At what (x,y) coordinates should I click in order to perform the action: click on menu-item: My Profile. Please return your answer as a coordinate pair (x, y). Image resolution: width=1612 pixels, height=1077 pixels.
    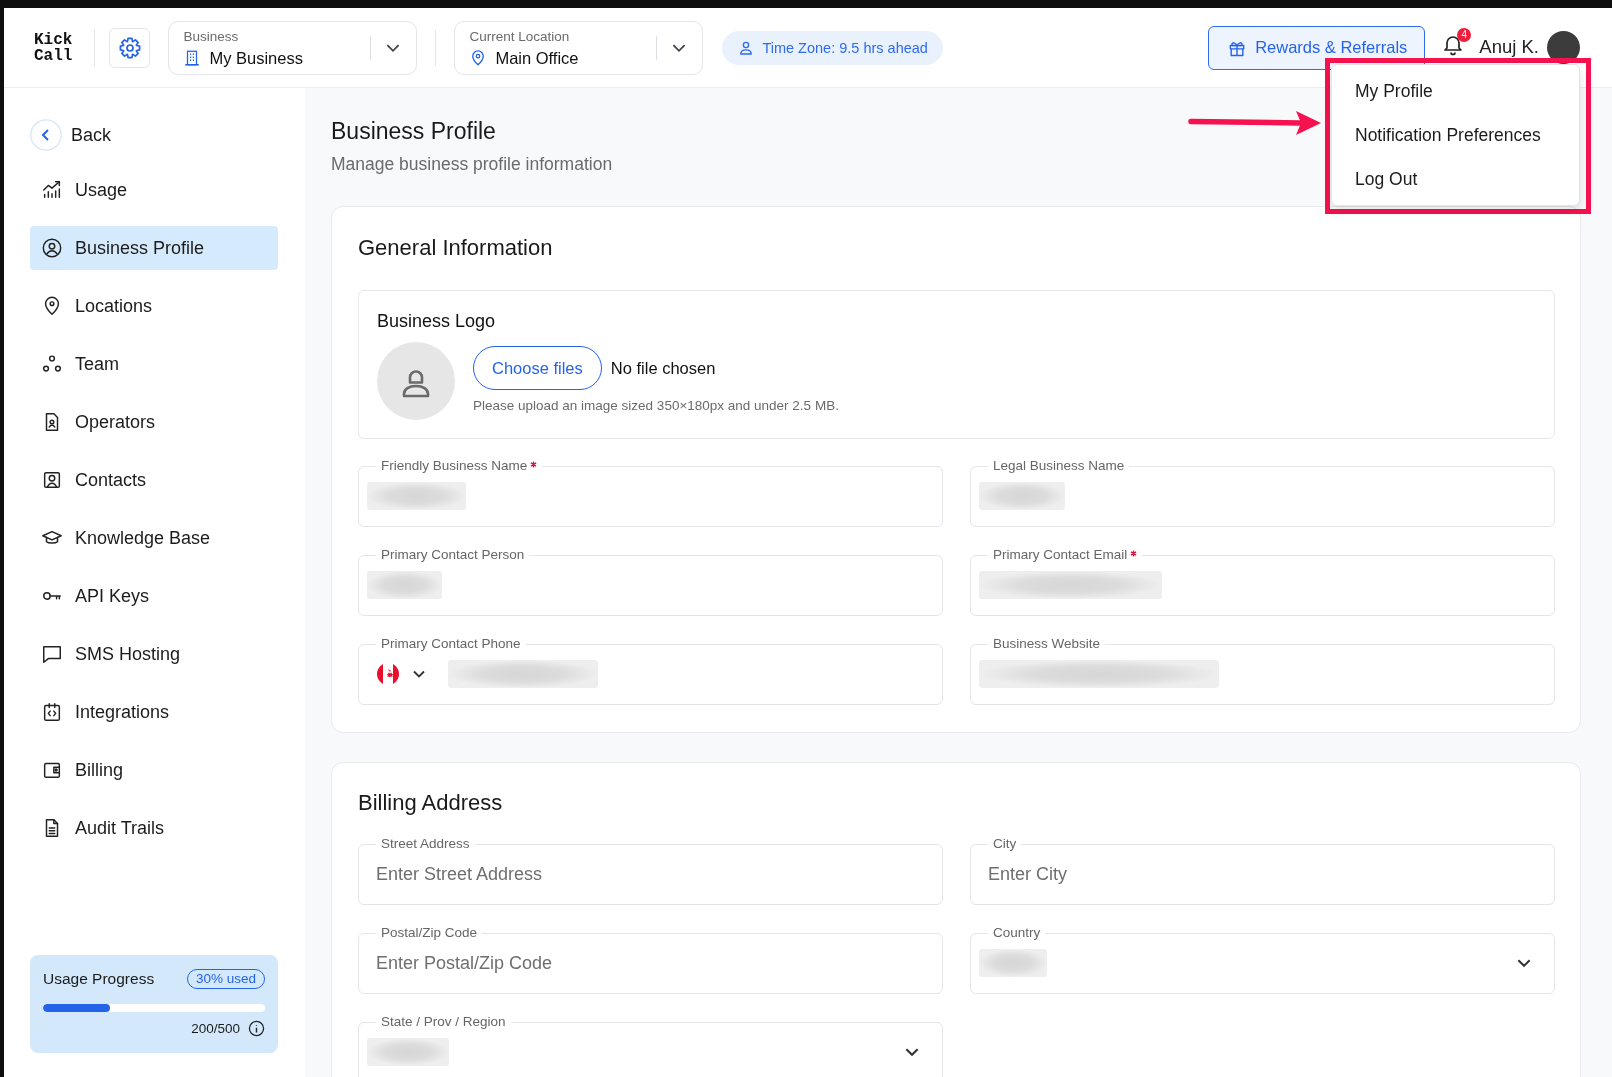
    Looking at the image, I should click on (1455, 92).